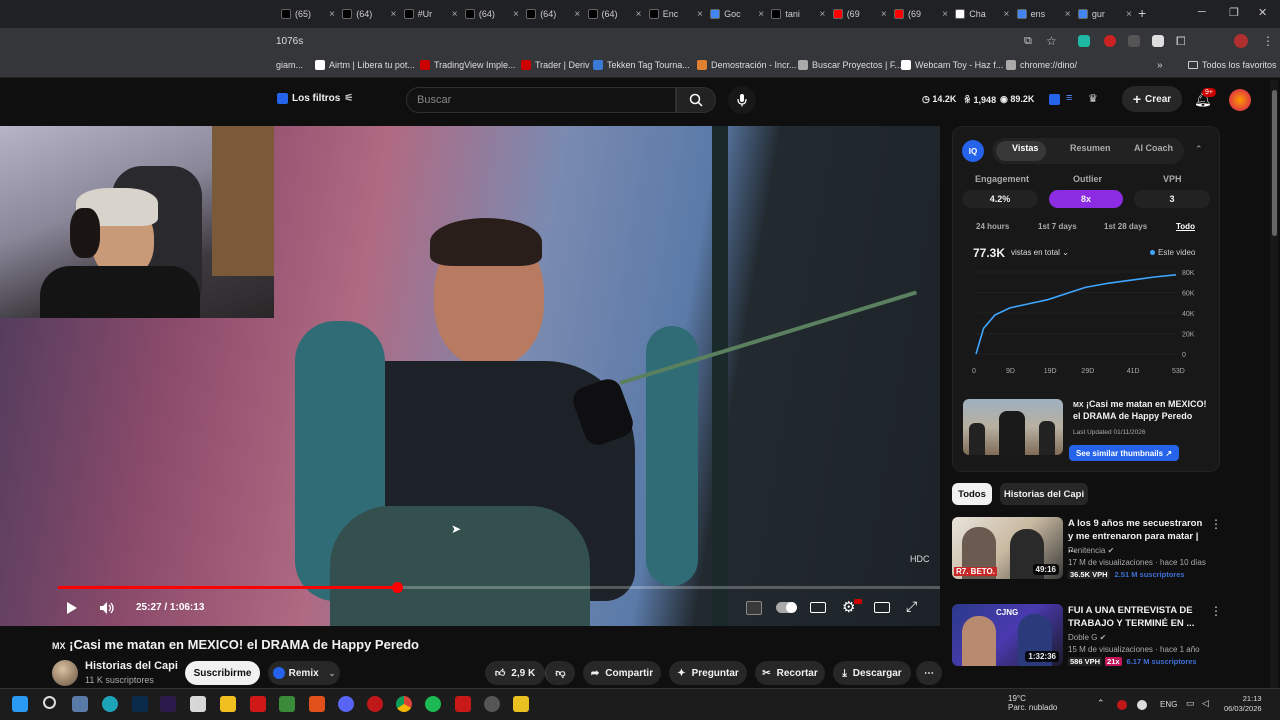  I want to click on volume-tray-icon: ◁, so click(1205, 703).